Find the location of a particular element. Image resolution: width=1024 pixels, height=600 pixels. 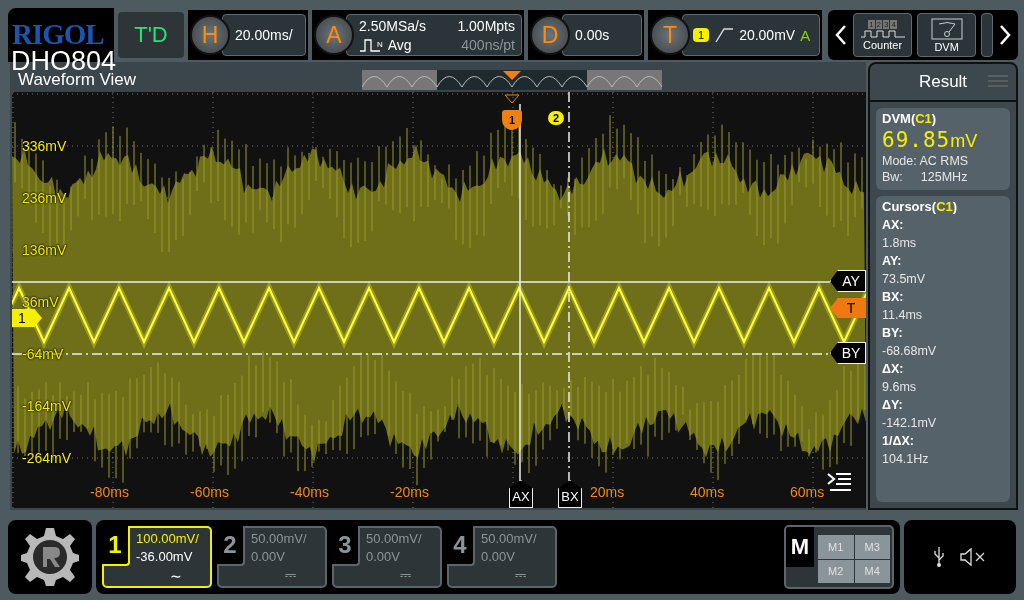

channel-number: 4 is located at coordinates (461, 546).